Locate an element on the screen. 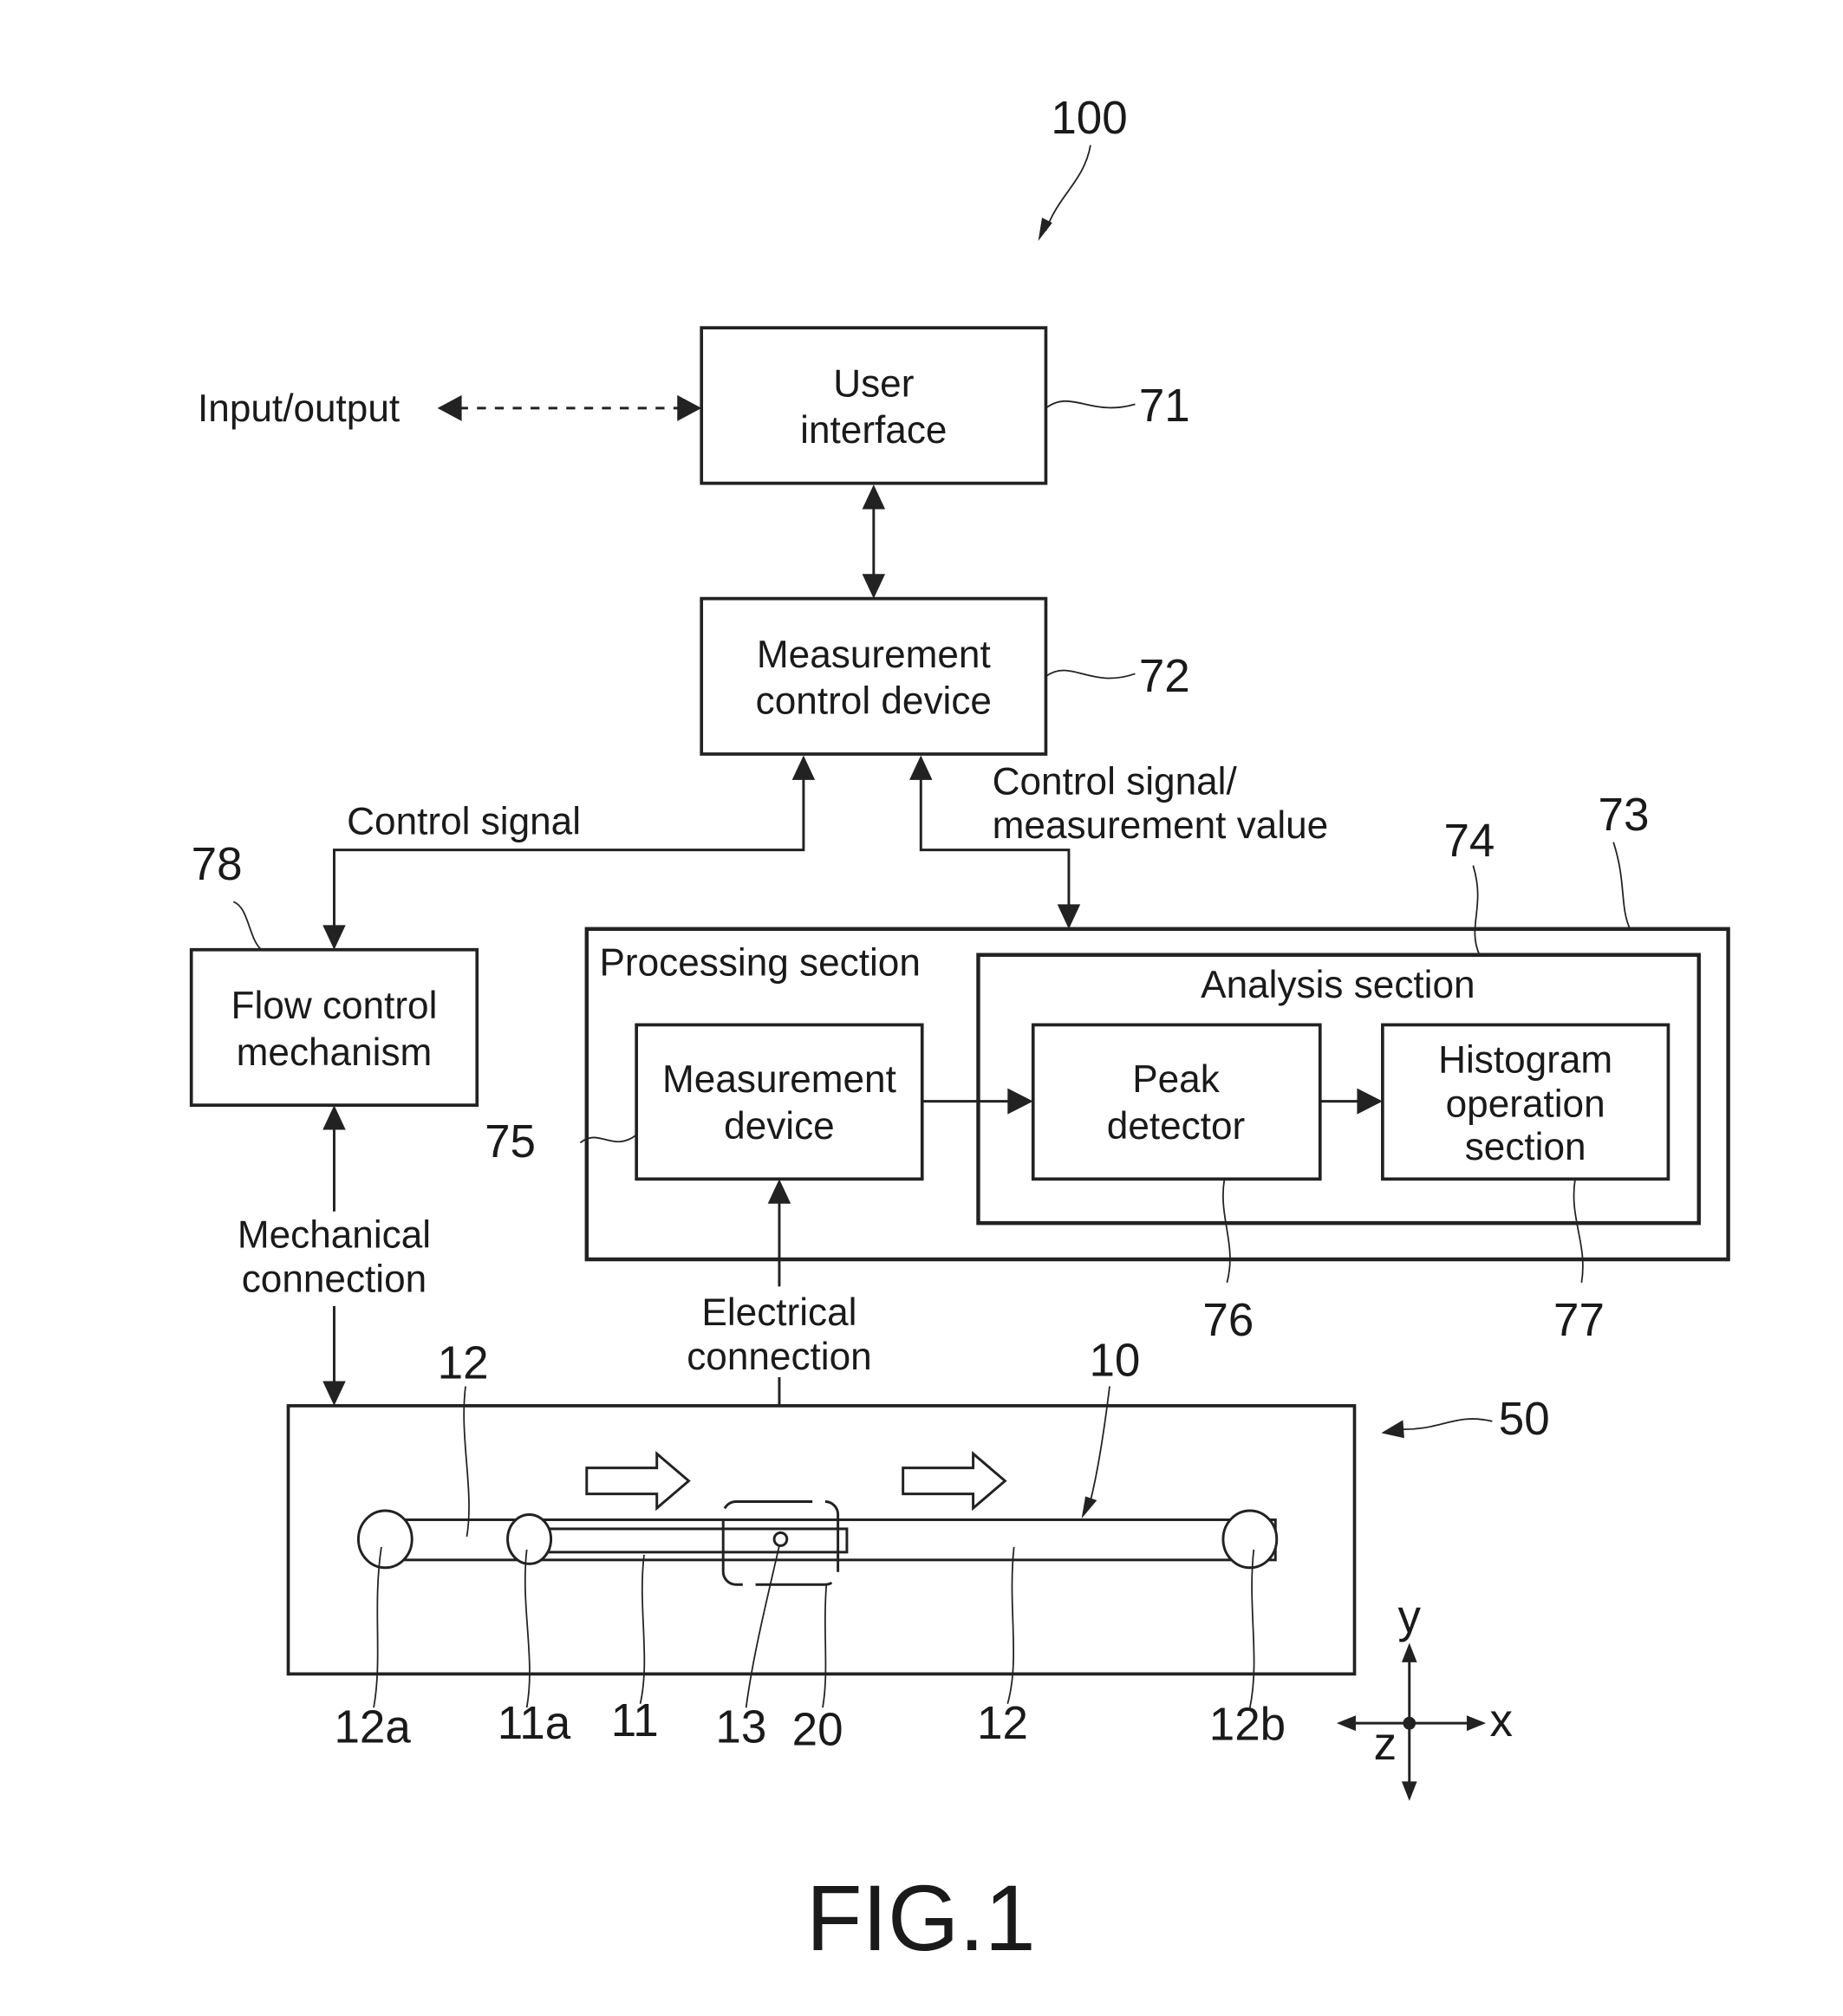 Image resolution: width=1843 pixels, height=2016 pixels. mechanical-arrow-down is located at coordinates (334, 1393).